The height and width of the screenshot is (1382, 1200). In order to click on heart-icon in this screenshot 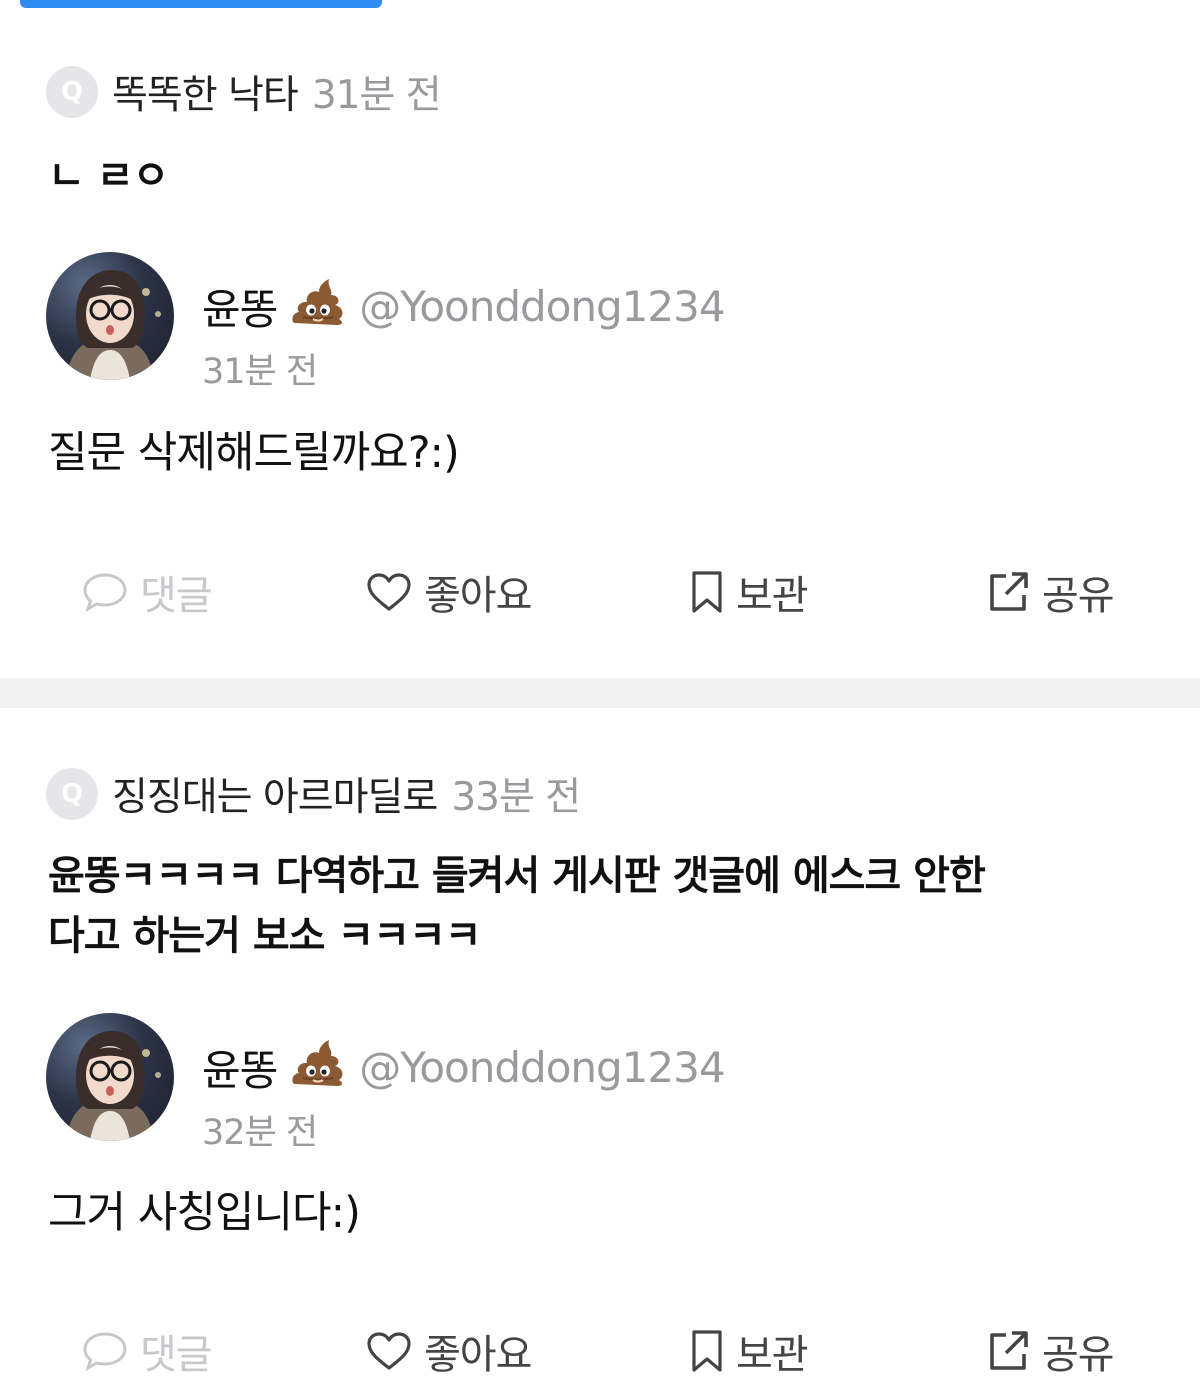, I will do `click(389, 1351)`.